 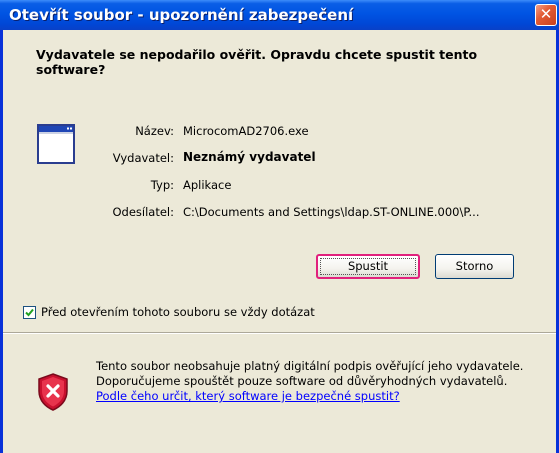 I want to click on cancel-button-label: Storno, so click(x=474, y=266).